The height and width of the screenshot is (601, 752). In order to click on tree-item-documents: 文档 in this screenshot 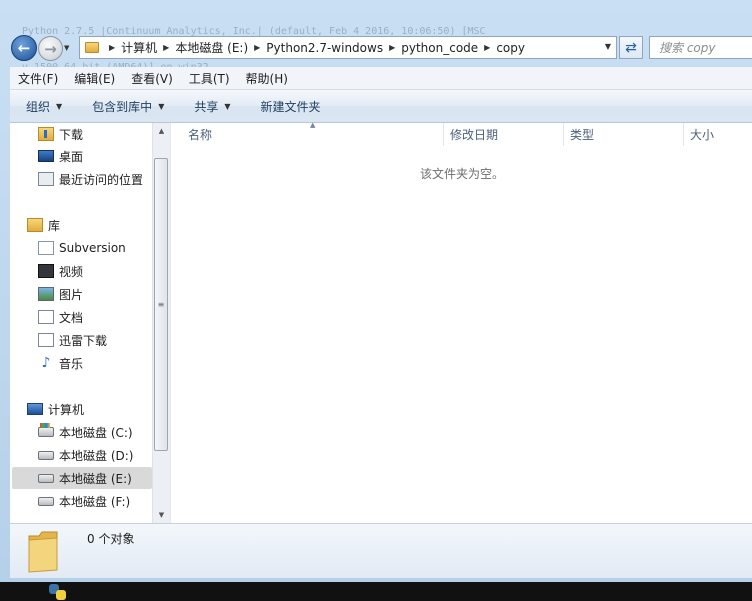, I will do `click(60, 317)`.